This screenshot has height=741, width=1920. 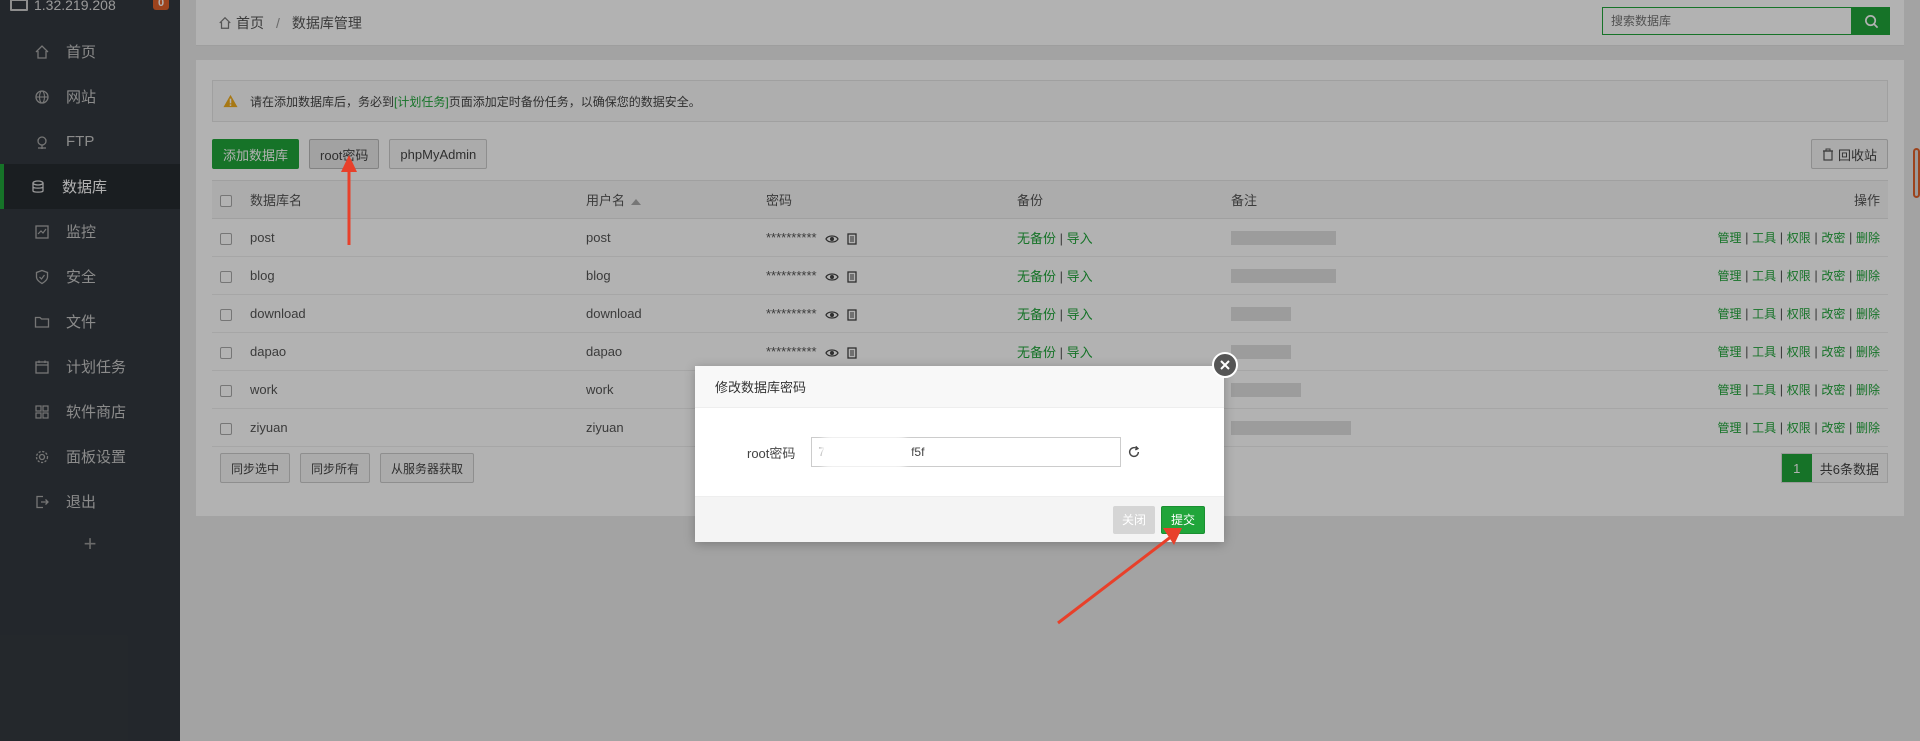 What do you see at coordinates (1133, 519) in the screenshot?
I see `dialog-close-button: 关闭` at bounding box center [1133, 519].